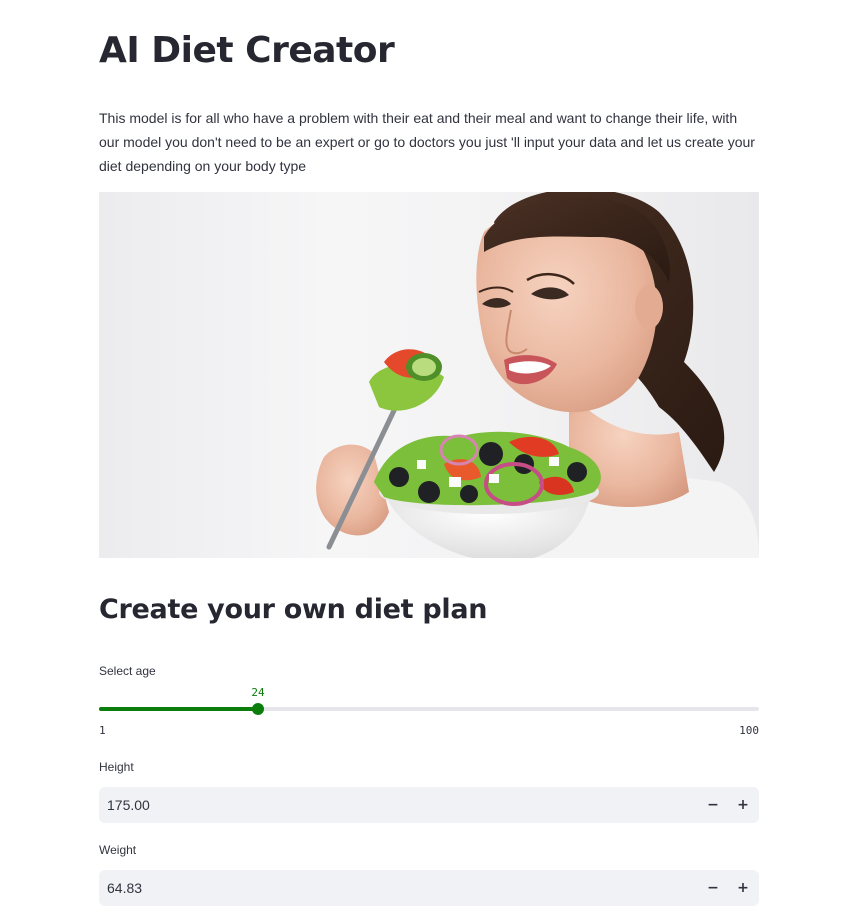  What do you see at coordinates (293, 609) in the screenshot?
I see `section-title: Create your own diet plan` at bounding box center [293, 609].